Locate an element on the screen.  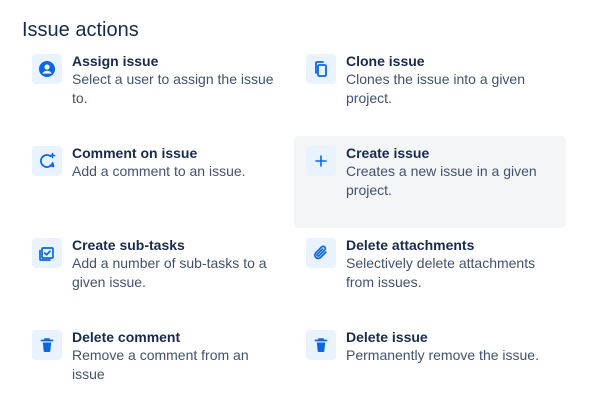
plus-icon is located at coordinates (321, 161).